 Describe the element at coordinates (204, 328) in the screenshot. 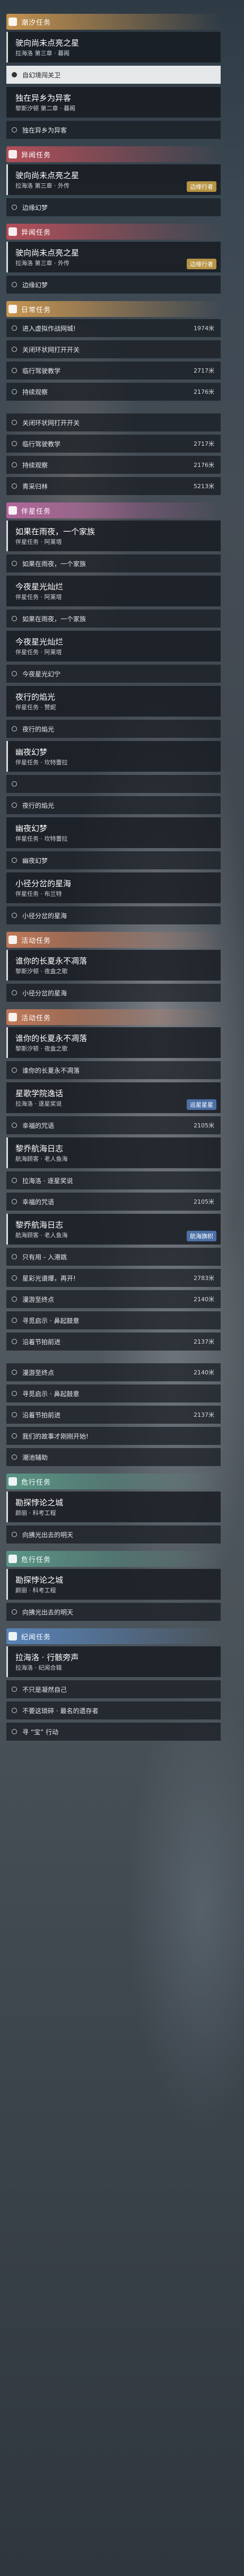

I see `distance-label: 1974米` at that location.